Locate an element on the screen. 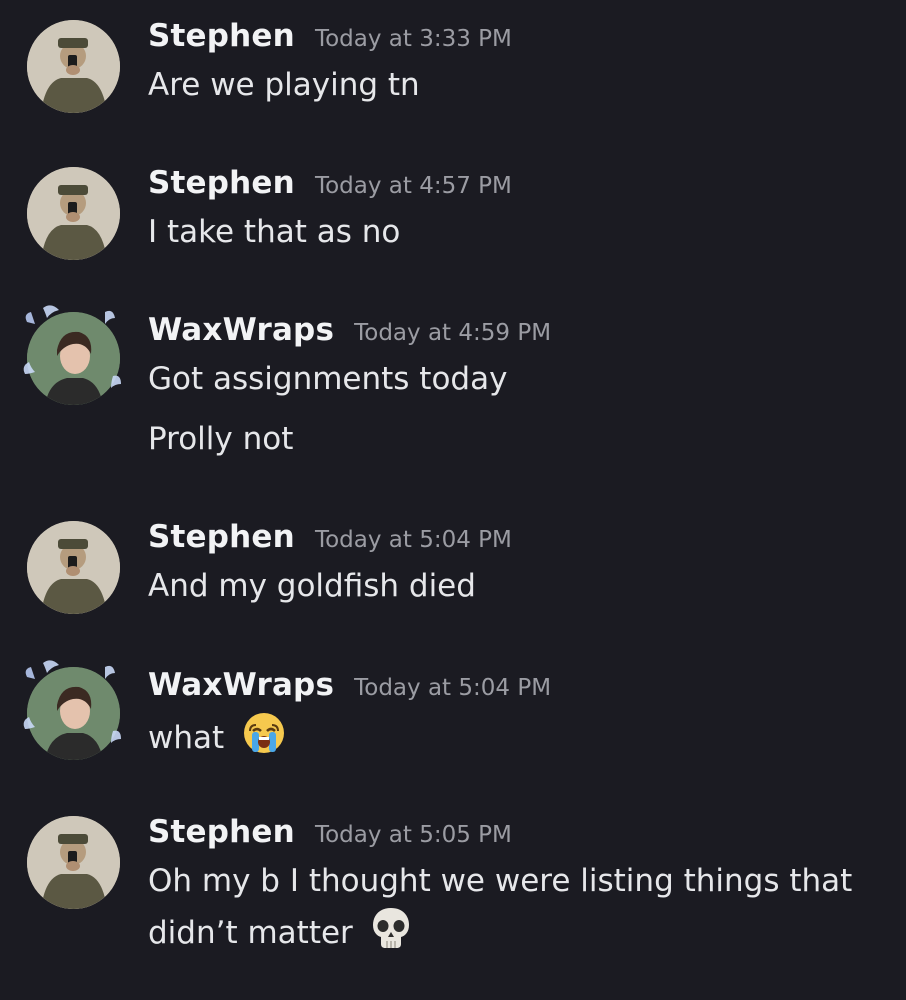 This screenshot has height=1000, width=906. message-text: I take that as no is located at coordinates (274, 232).